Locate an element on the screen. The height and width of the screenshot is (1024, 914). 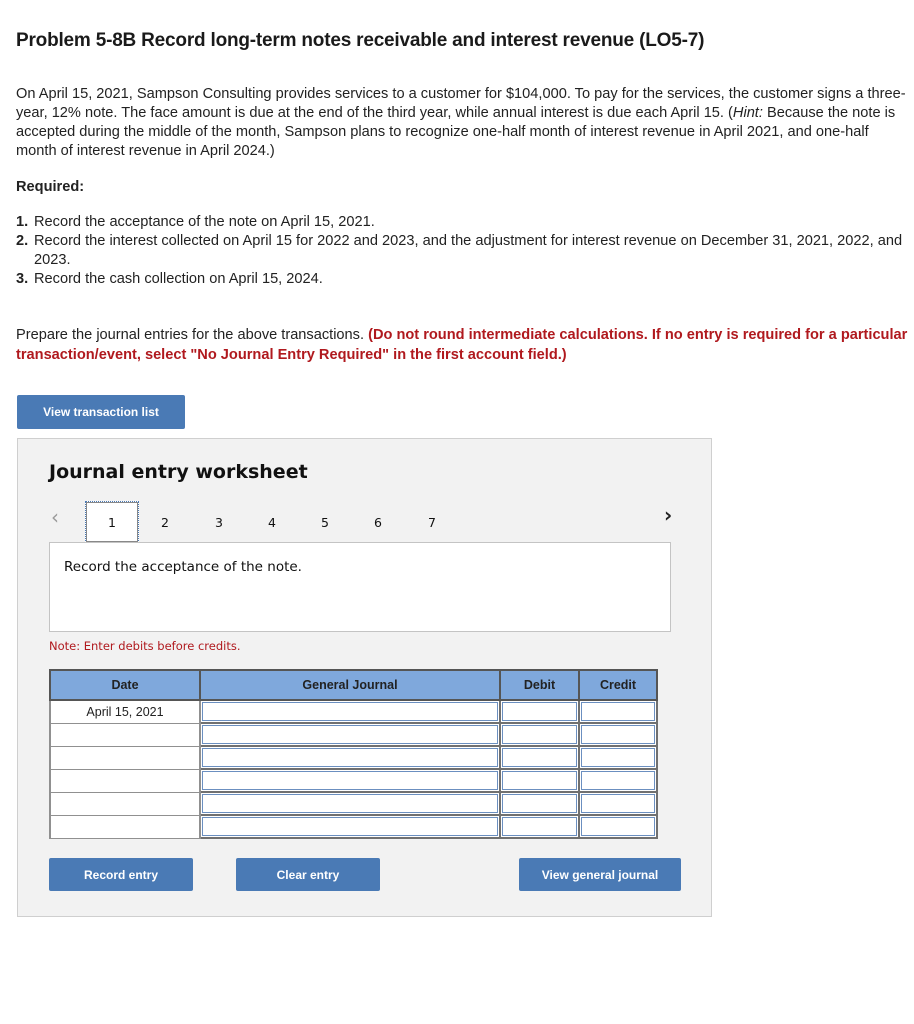
tab-3: 3 is located at coordinates (219, 522).